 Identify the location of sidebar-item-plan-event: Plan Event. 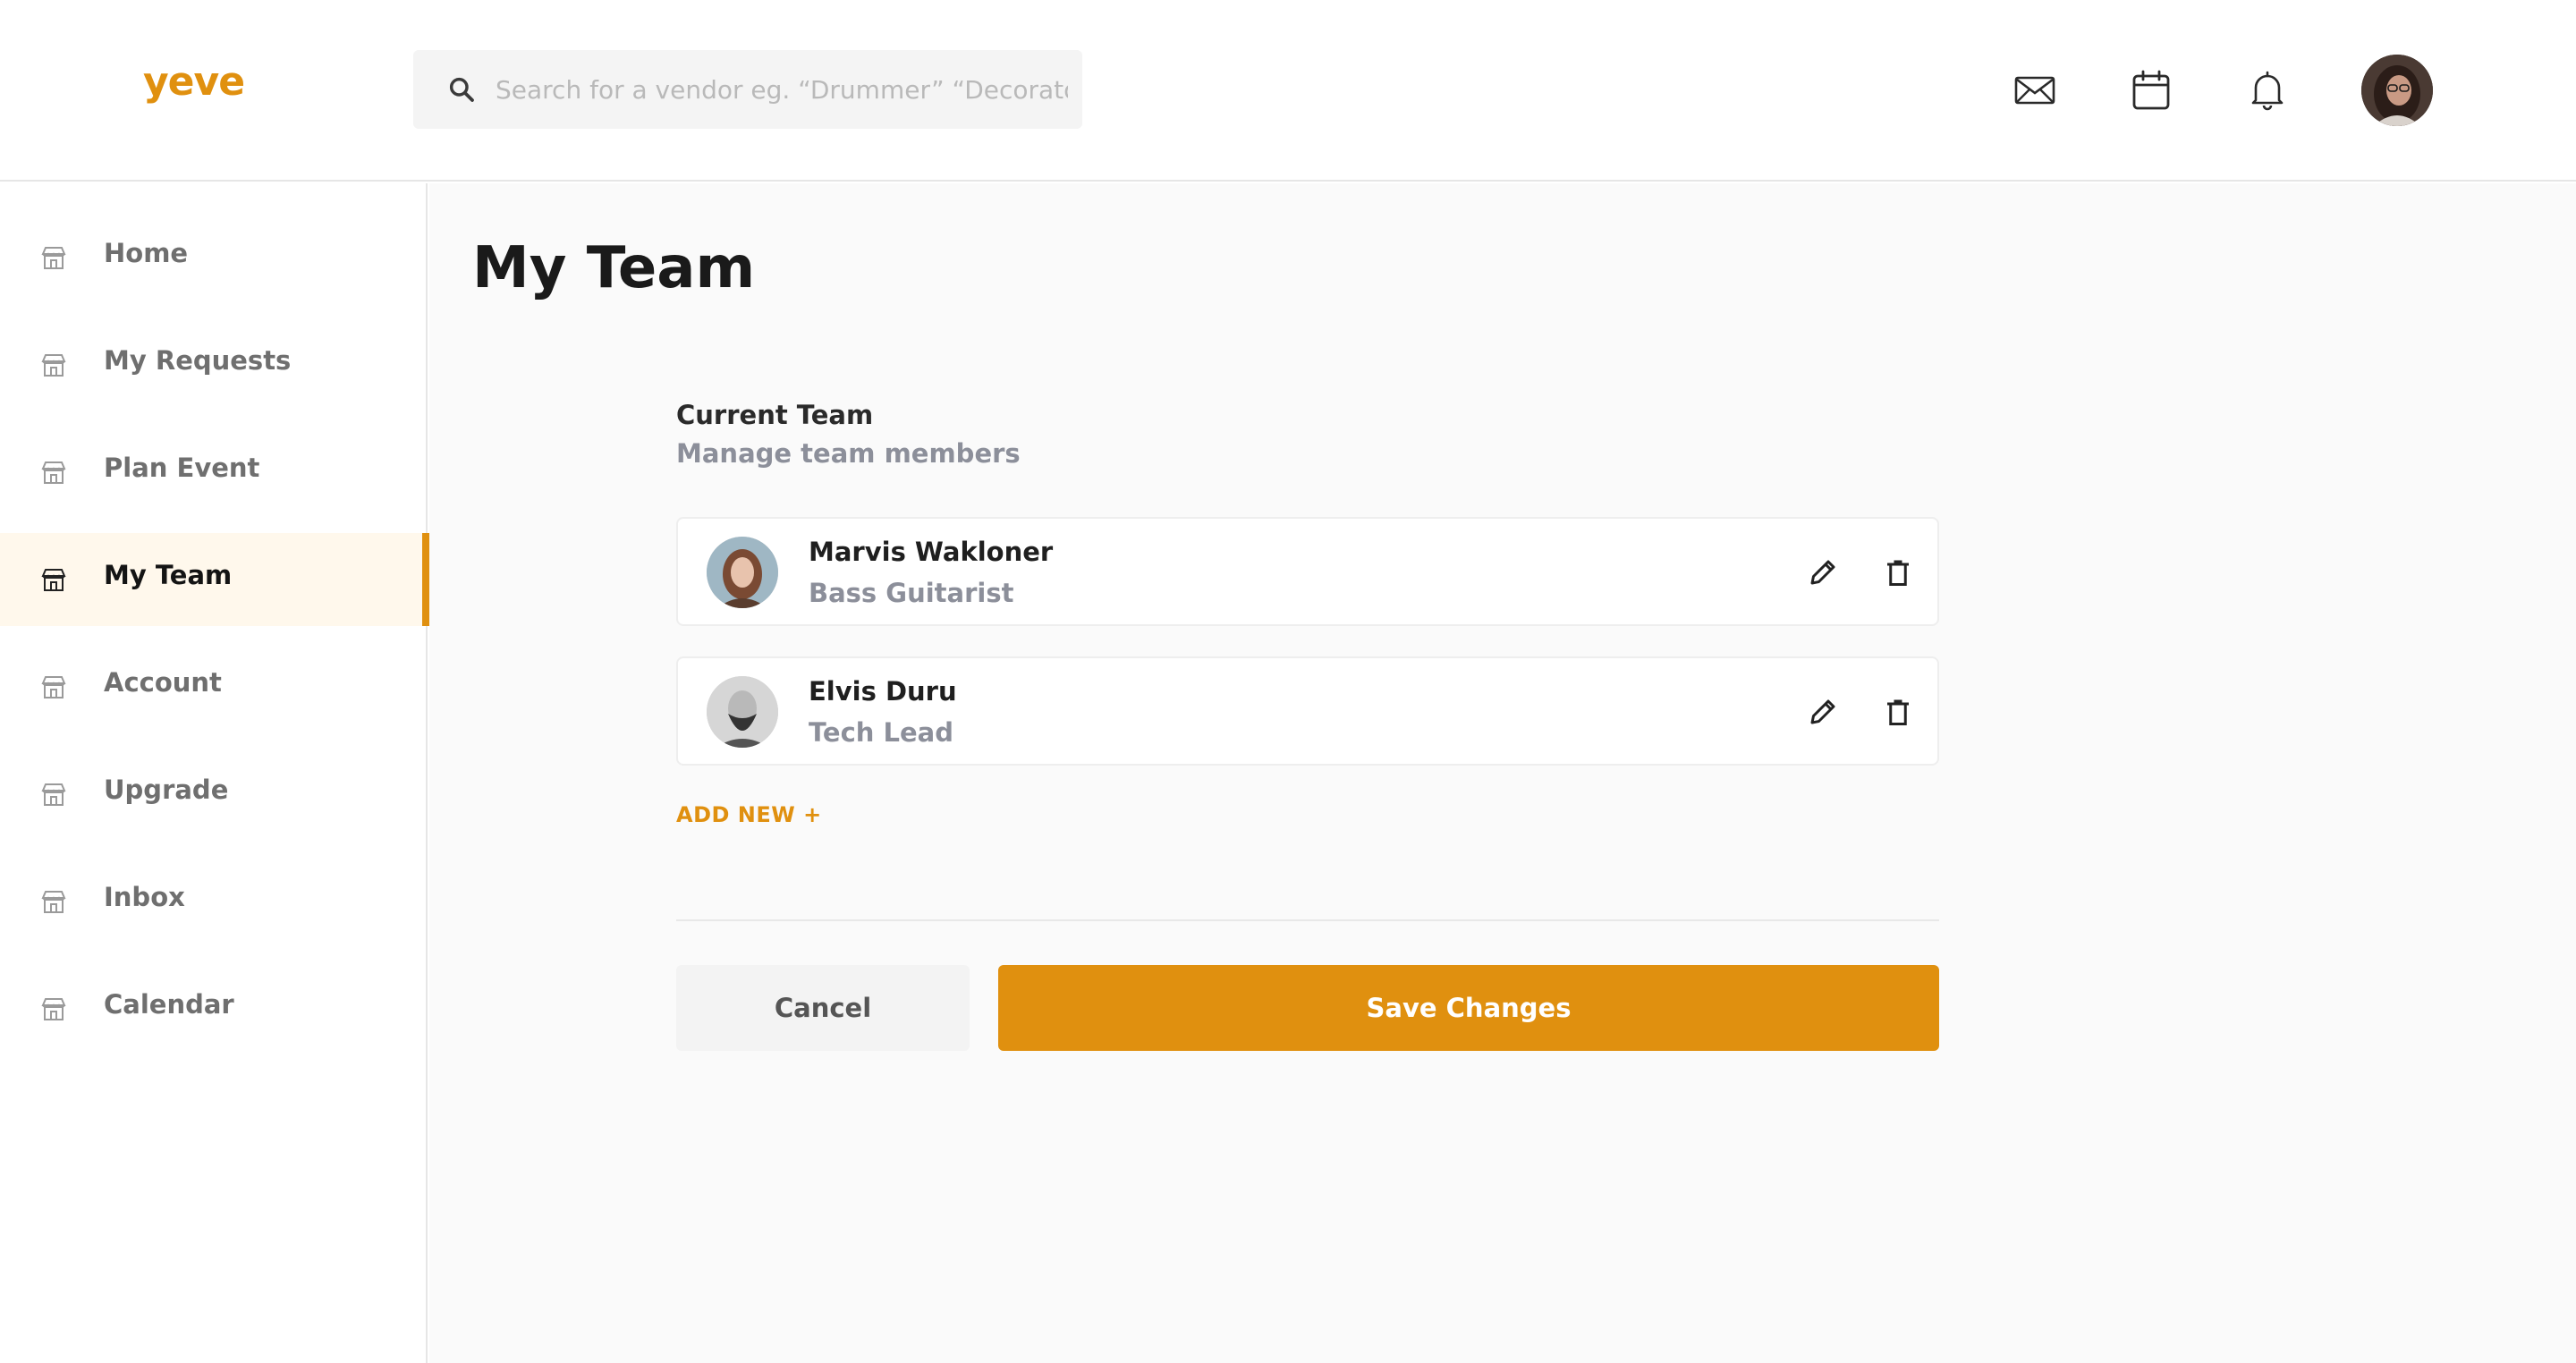
(214, 472).